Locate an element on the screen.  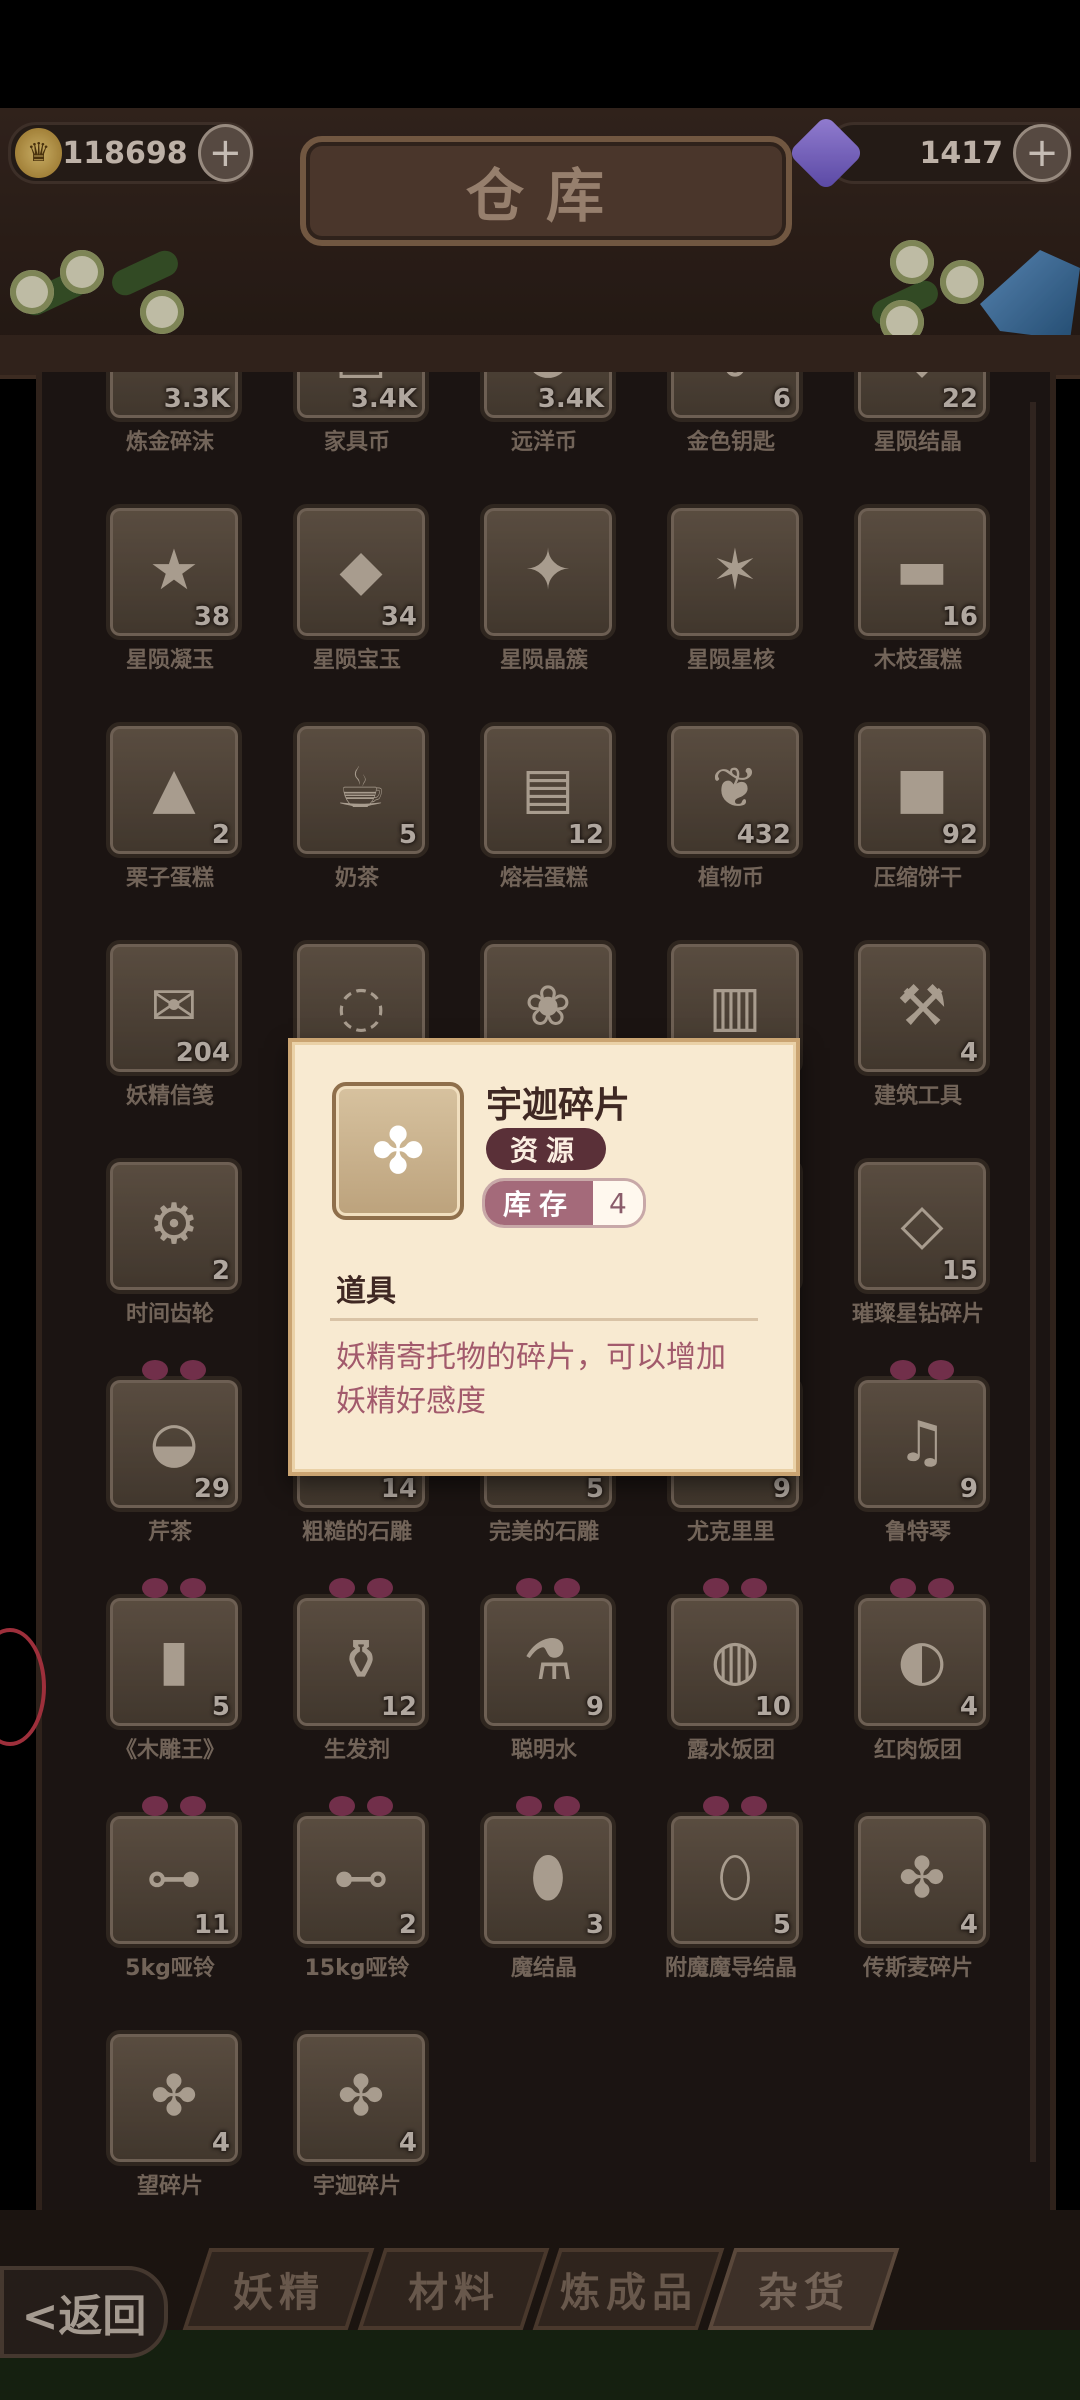
item-cell: ■ 92 压缩饼干 is located at coordinates (922, 831).